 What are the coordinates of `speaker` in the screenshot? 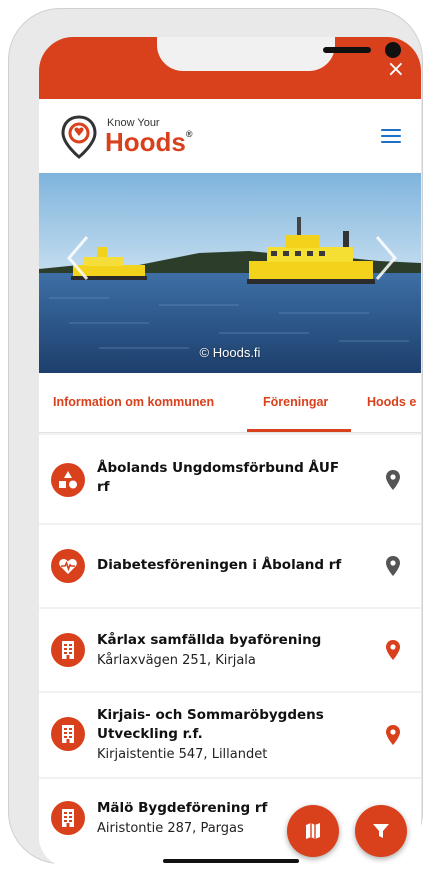 It's located at (347, 50).